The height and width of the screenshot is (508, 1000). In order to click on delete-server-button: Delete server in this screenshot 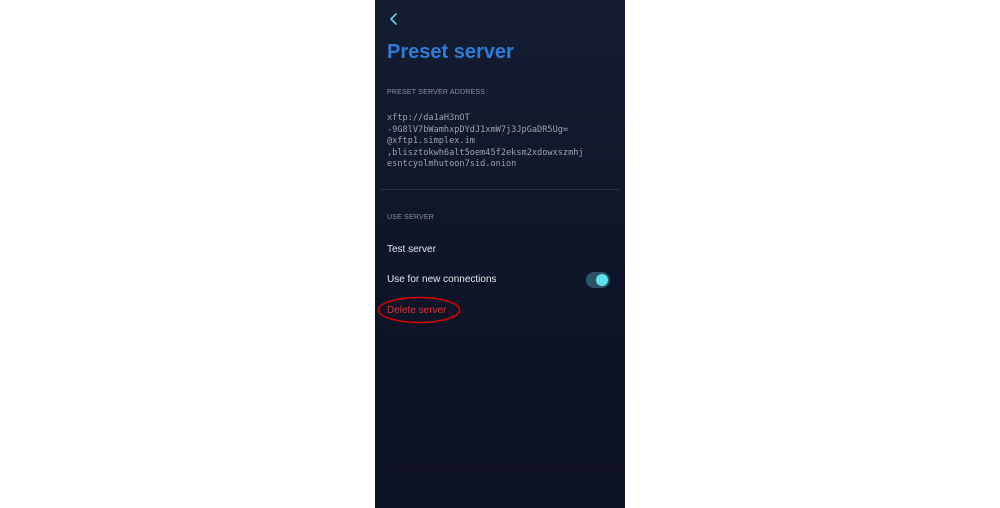, I will do `click(416, 310)`.